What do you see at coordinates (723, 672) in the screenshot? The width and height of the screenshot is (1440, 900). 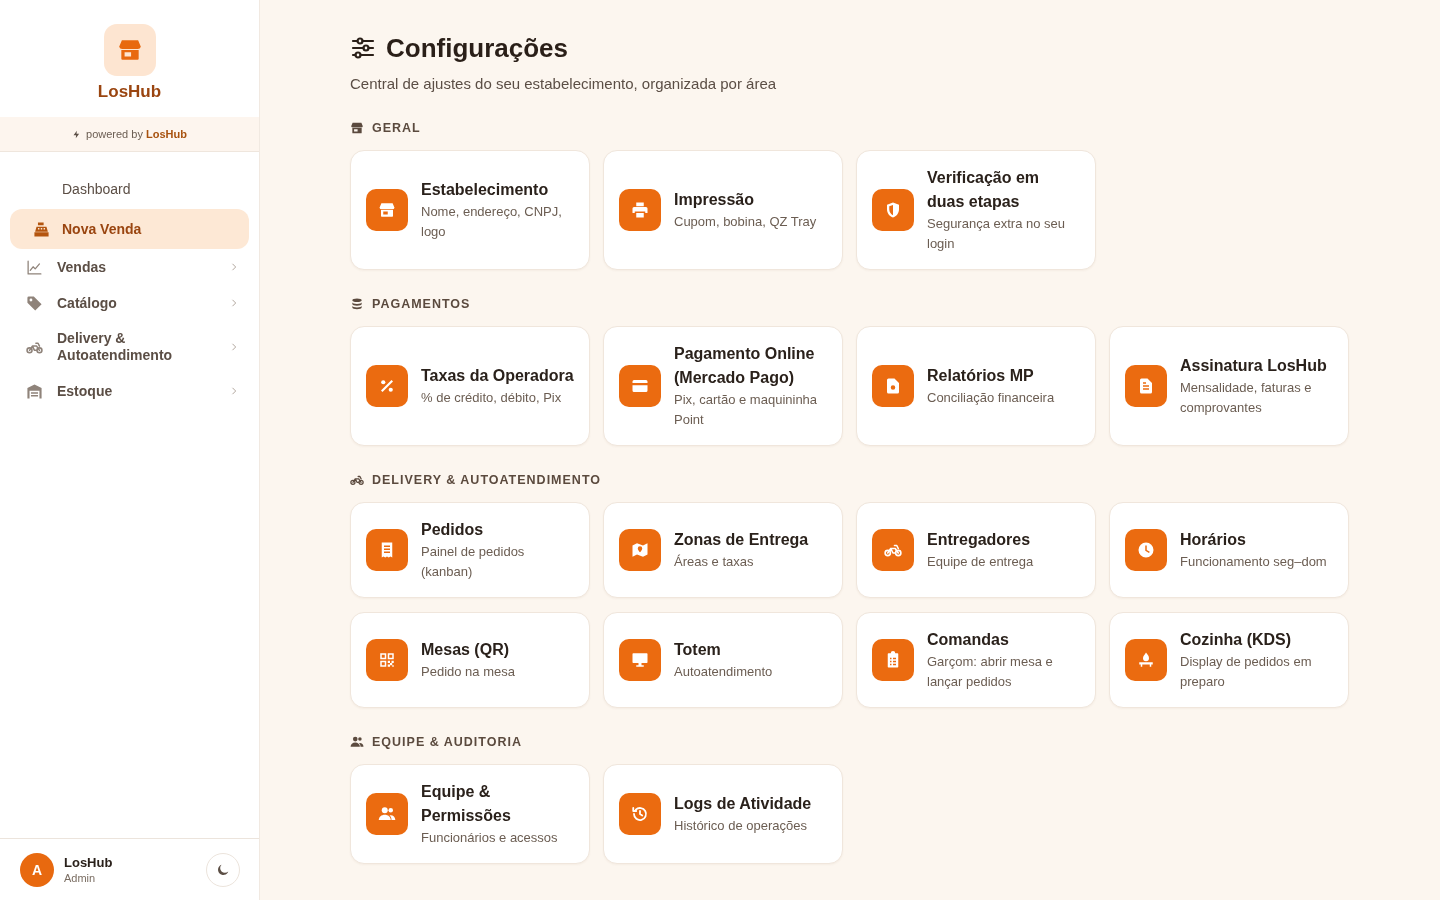 I see `card-description: Autoatendimento` at bounding box center [723, 672].